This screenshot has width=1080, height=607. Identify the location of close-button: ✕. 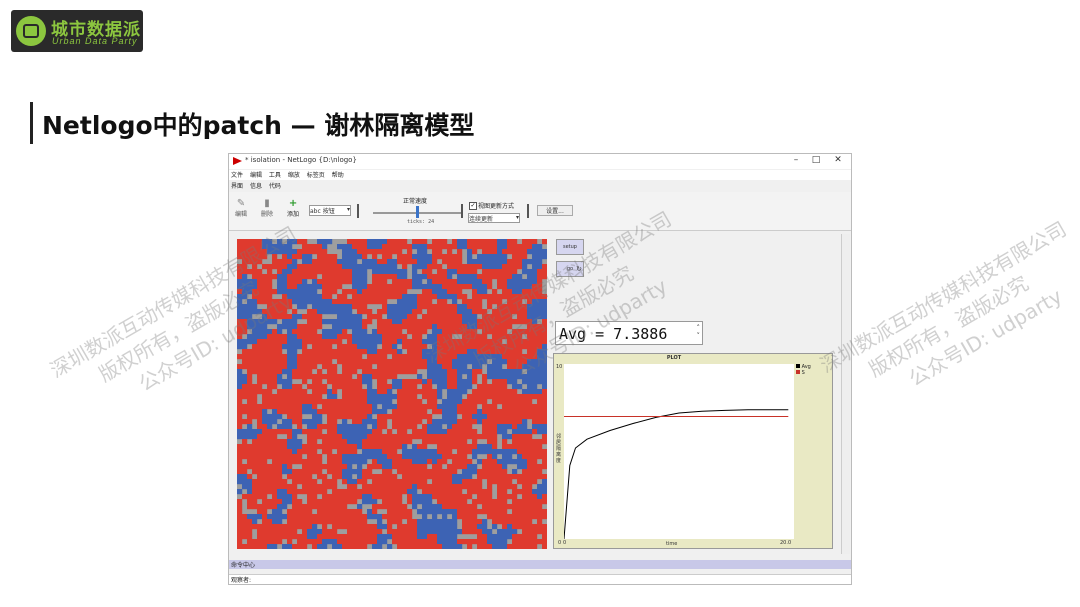
(838, 160).